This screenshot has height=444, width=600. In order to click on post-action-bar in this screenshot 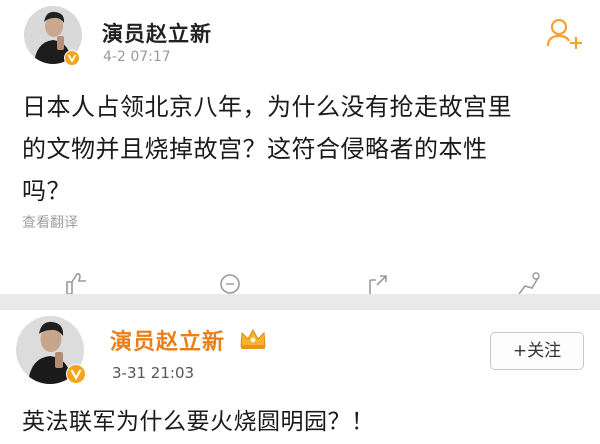, I will do `click(300, 281)`.